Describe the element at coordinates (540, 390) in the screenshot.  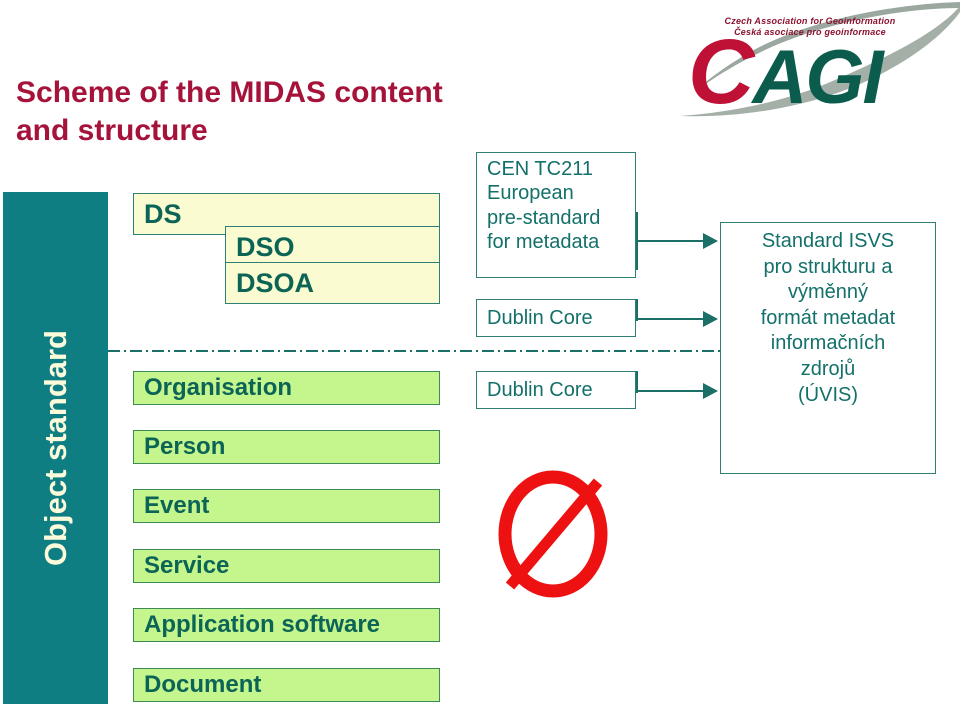
I see `standard-box-dublin-core-lower-label: Dublin Core` at that location.